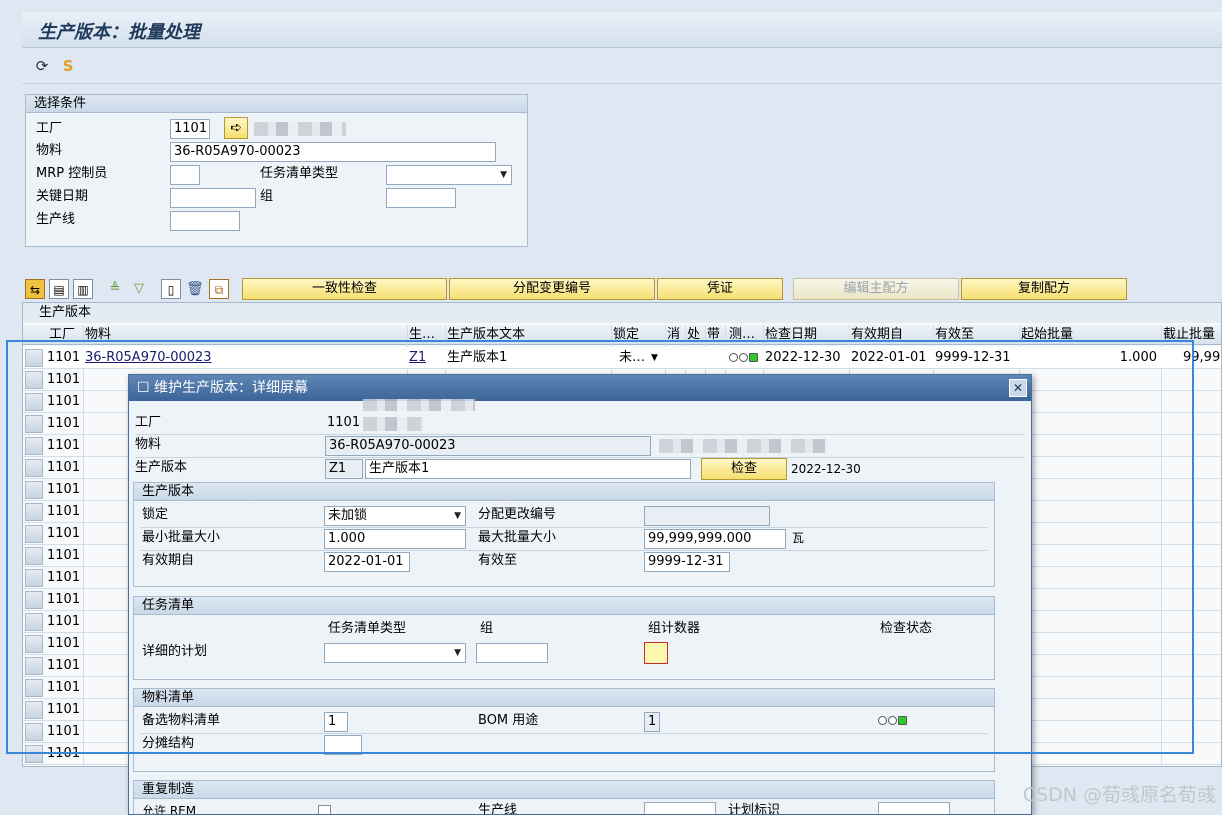 This screenshot has height=815, width=1222. Describe the element at coordinates (324, 809) in the screenshot. I see `allow-rem-checkbox` at that location.